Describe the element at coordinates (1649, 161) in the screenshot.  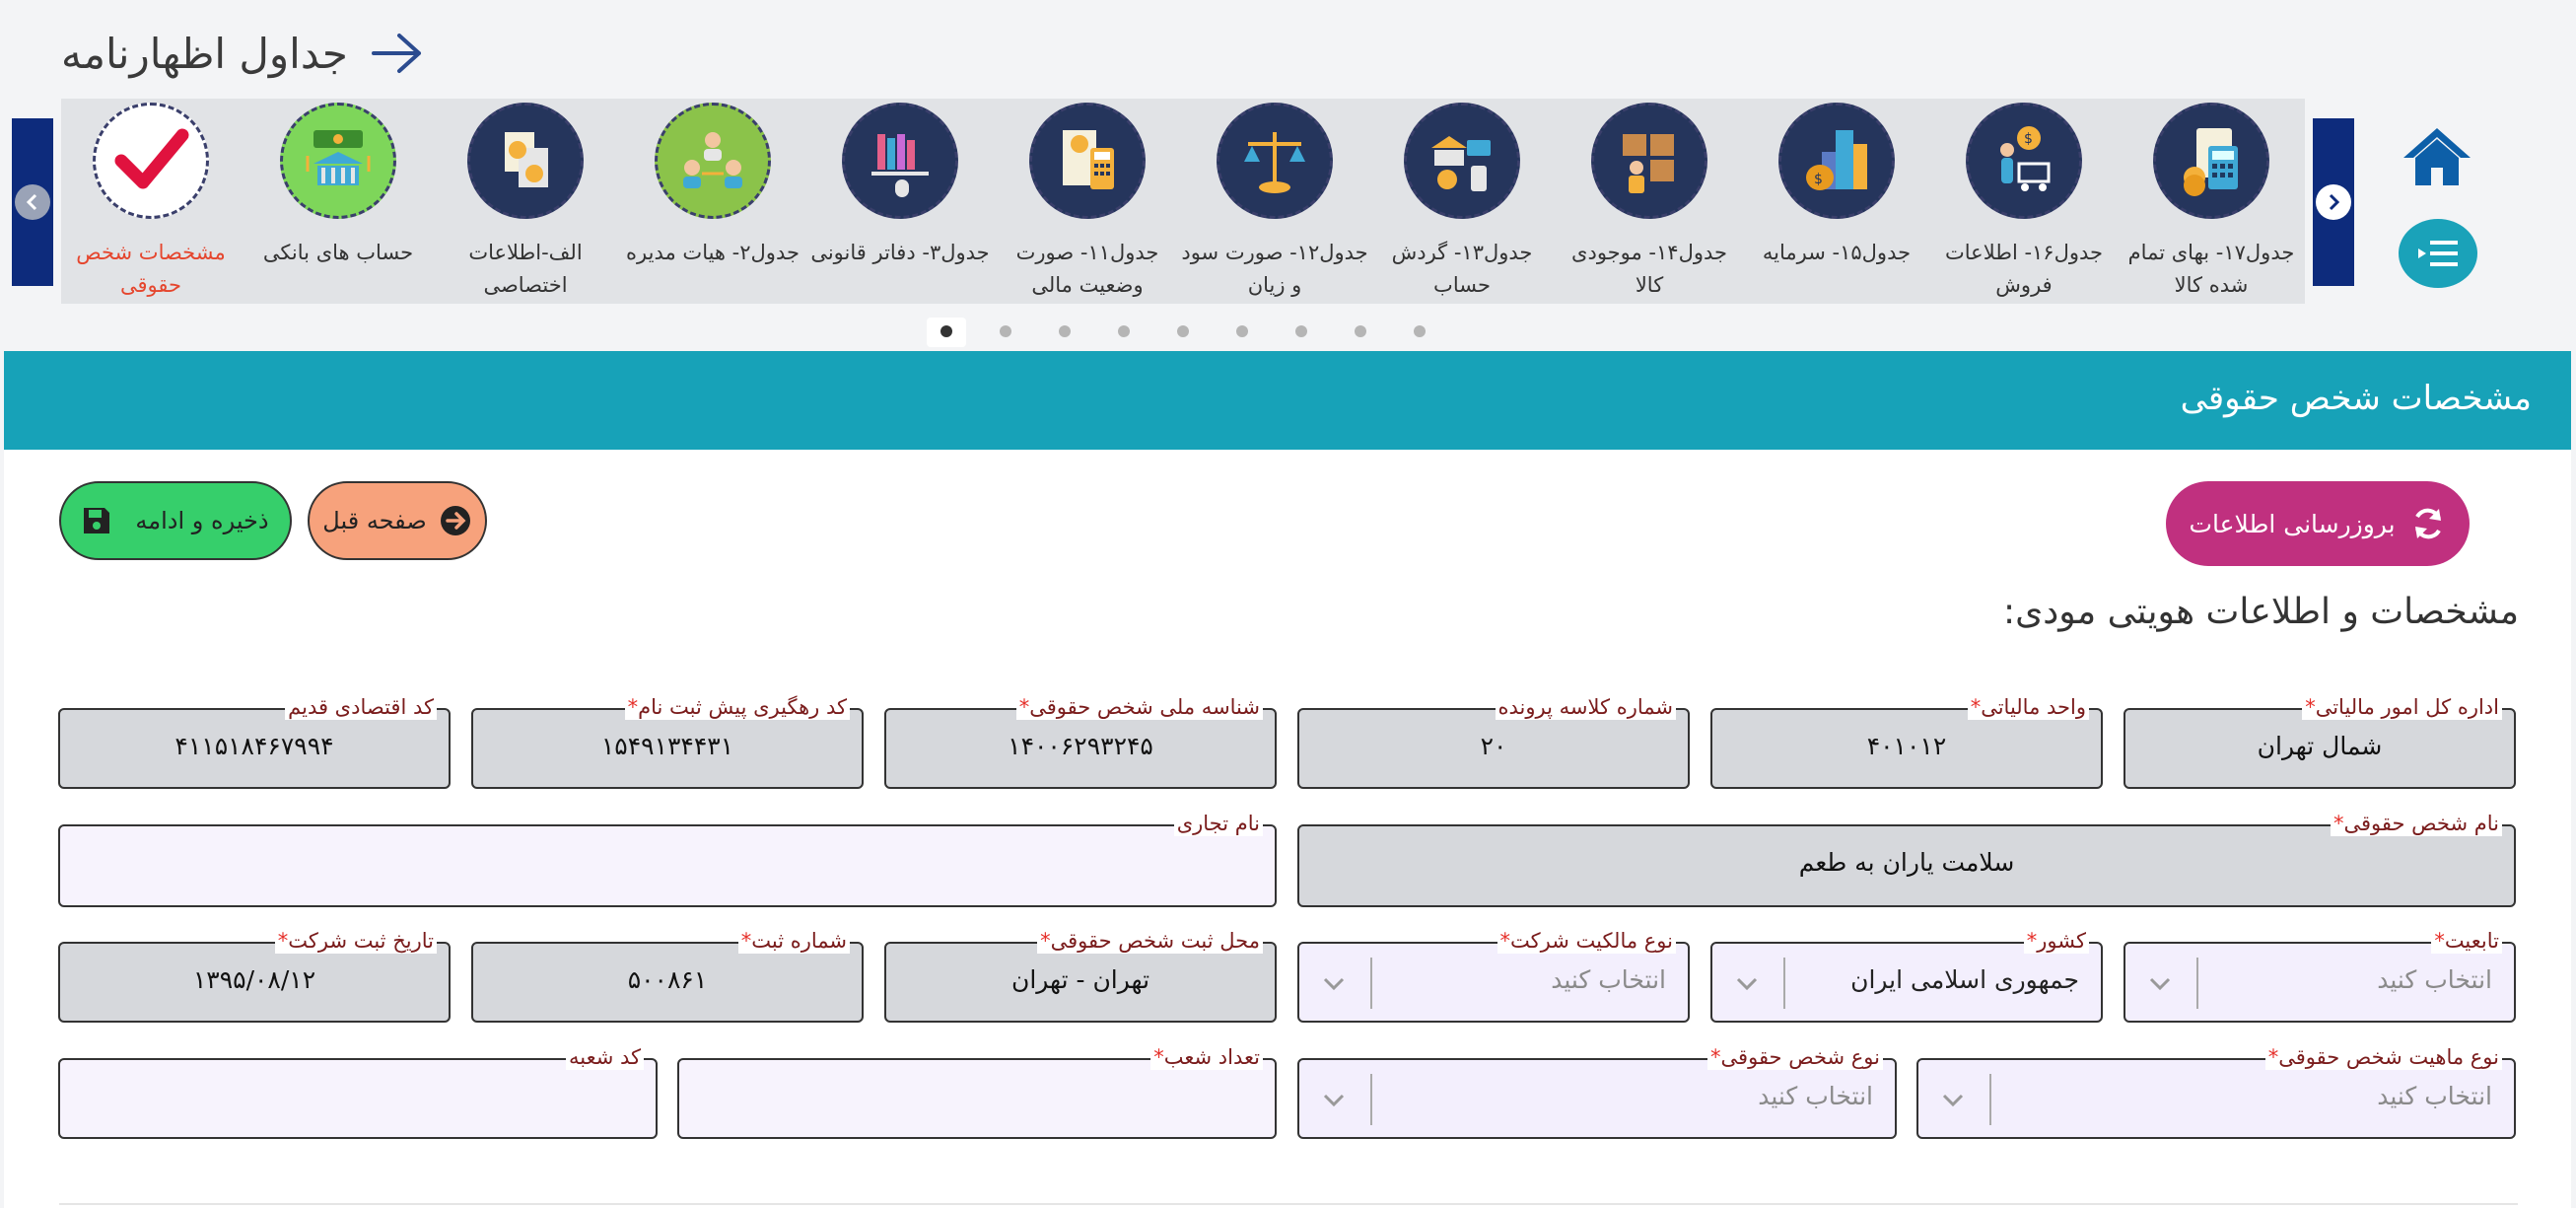
I see `inventory-boxes-icon` at that location.